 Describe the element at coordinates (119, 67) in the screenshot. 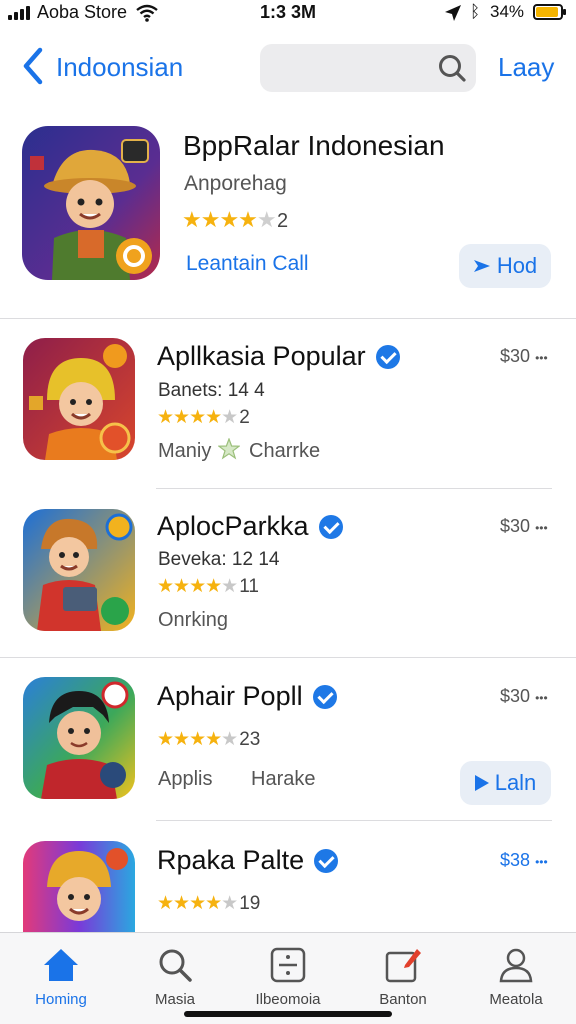

I see `back-button-label: Indoonsian` at that location.